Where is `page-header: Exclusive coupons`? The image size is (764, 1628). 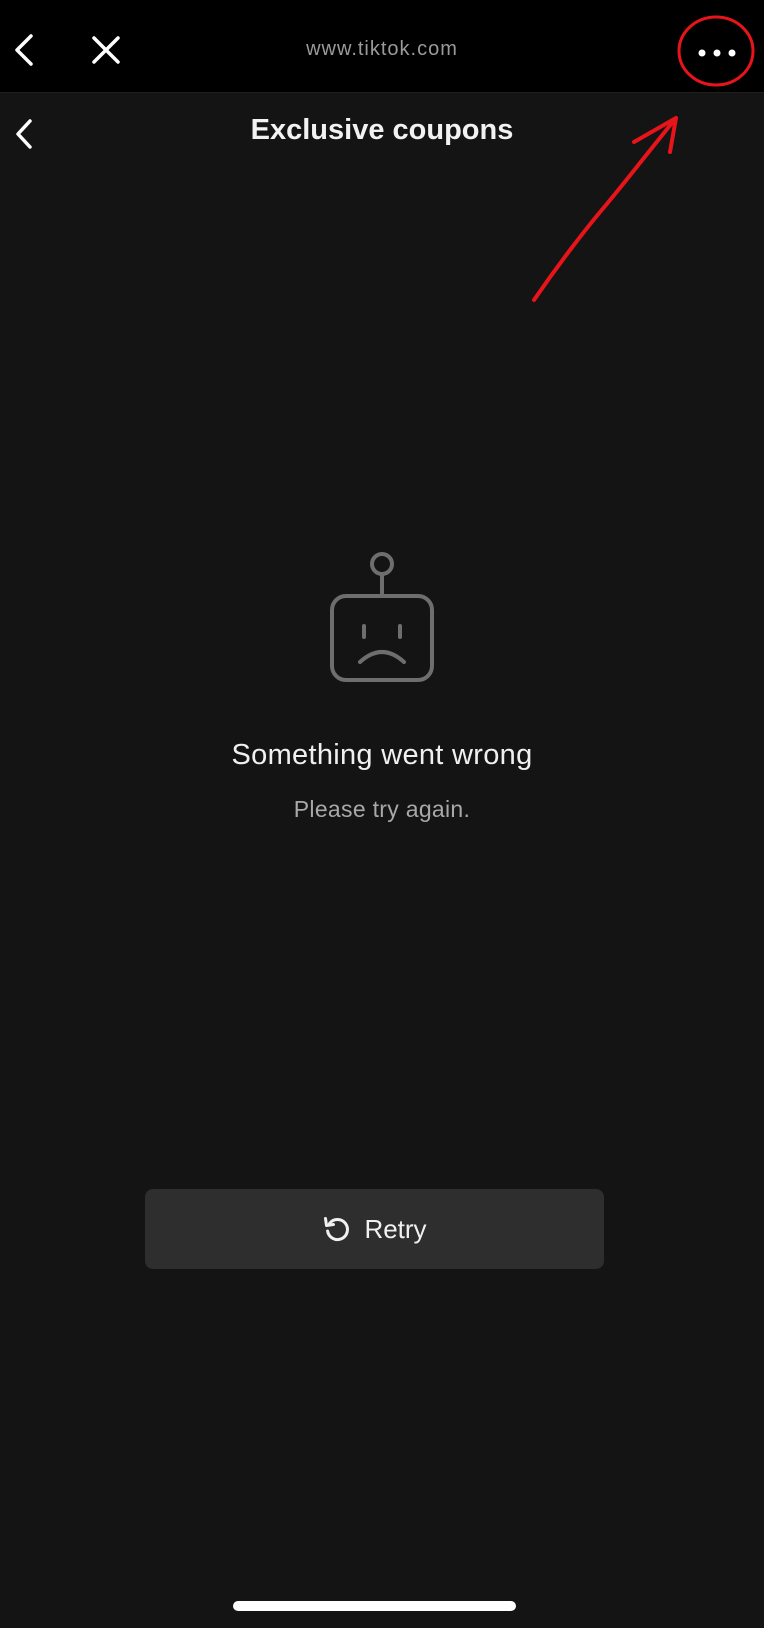
page-header: Exclusive coupons is located at coordinates (382, 135).